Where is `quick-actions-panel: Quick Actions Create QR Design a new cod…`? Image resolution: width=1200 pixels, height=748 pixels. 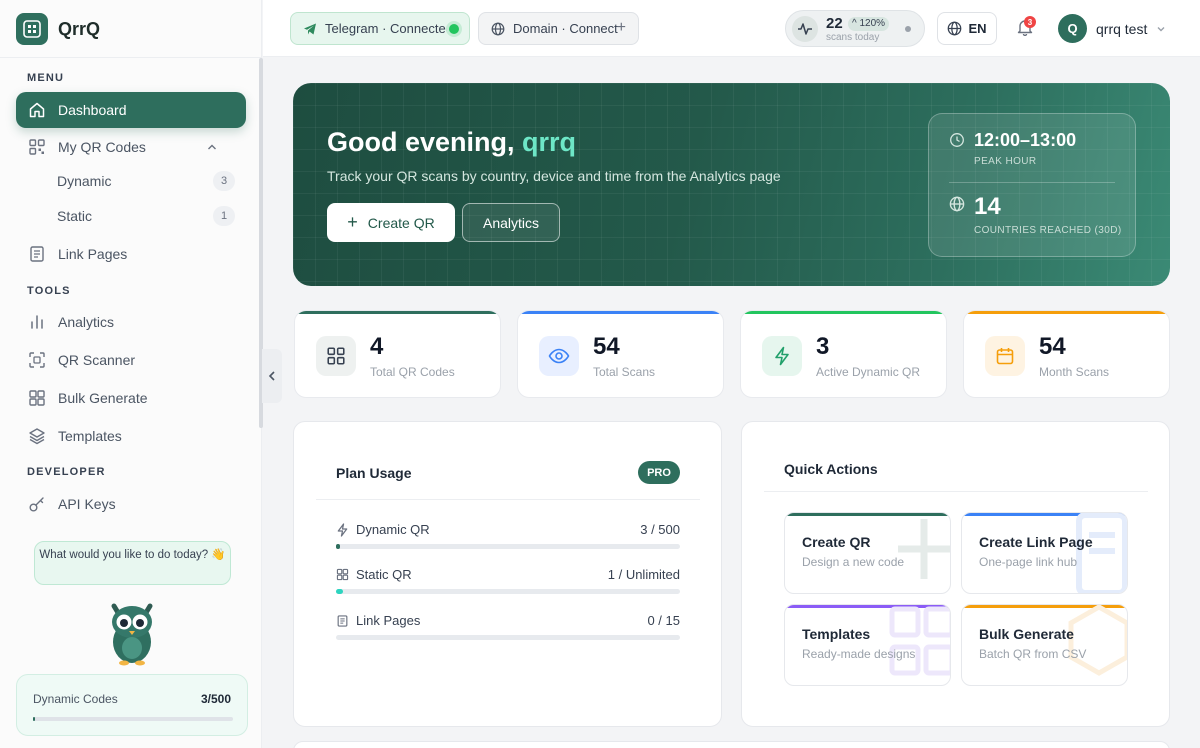
quick-actions-panel: Quick Actions Create QR Design a new cod… is located at coordinates (955, 574).